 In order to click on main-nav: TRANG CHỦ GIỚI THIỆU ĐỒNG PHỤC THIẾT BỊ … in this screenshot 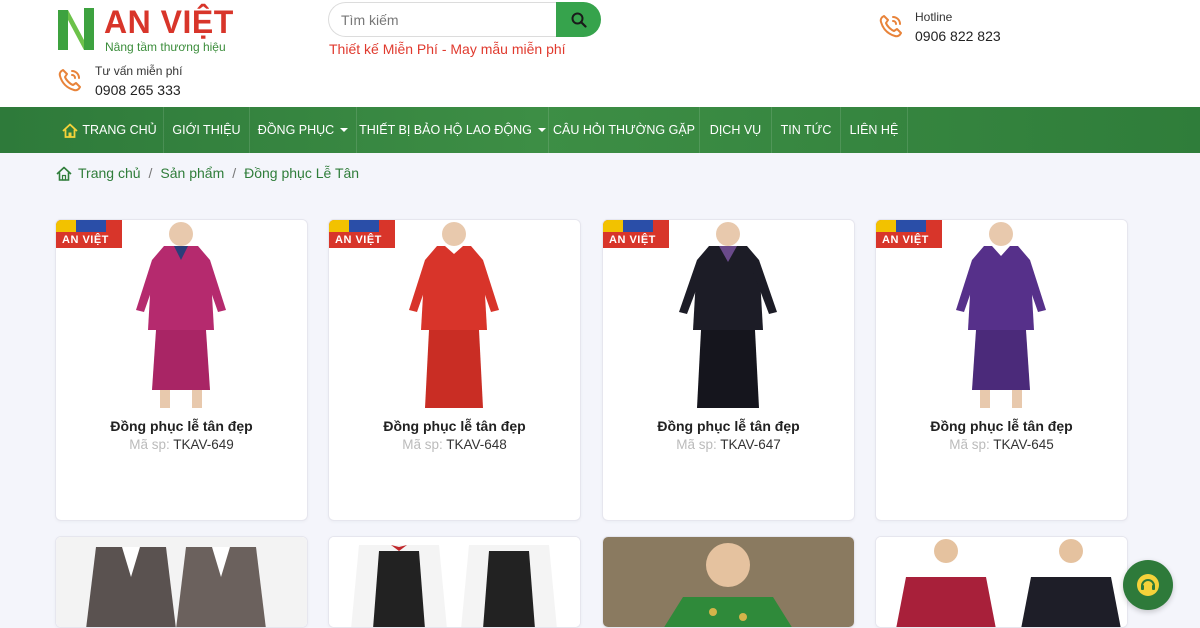, I will do `click(600, 130)`.